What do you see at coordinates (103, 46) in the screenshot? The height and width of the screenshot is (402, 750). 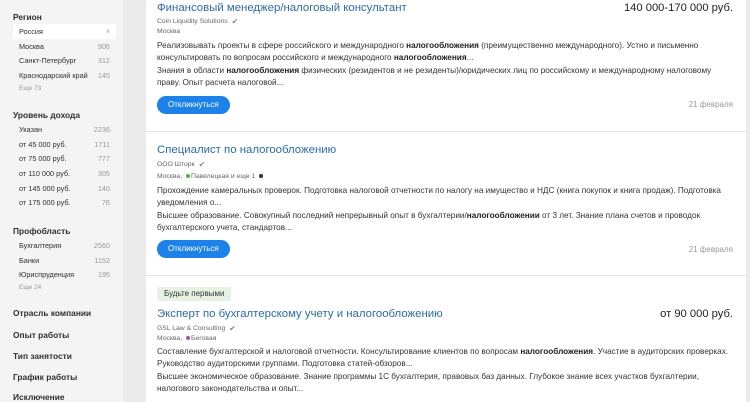 I see `filter-count: 906` at bounding box center [103, 46].